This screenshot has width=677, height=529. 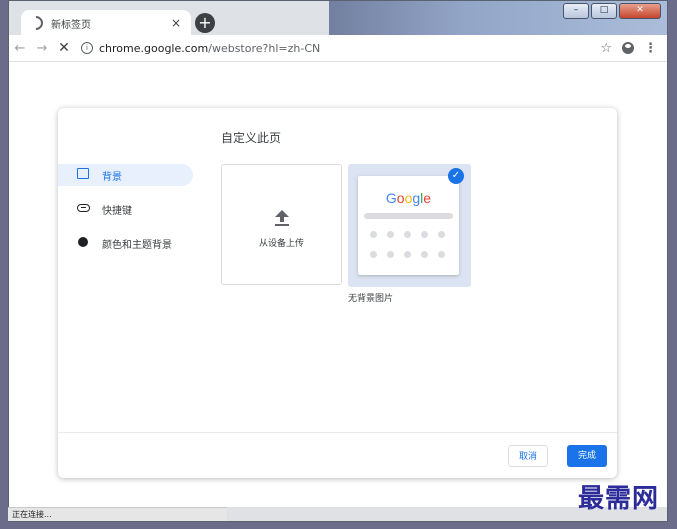 I want to click on loading-spinner-icon, so click(x=36, y=23).